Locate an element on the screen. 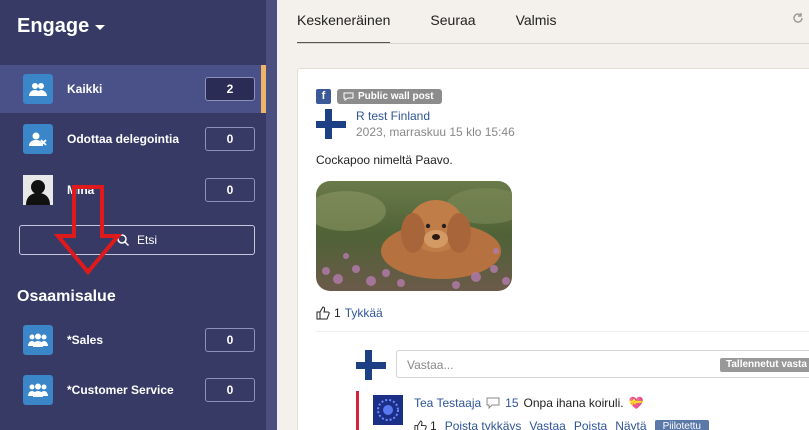 The image size is (809, 430). source-badge: Public wall post is located at coordinates (389, 96).